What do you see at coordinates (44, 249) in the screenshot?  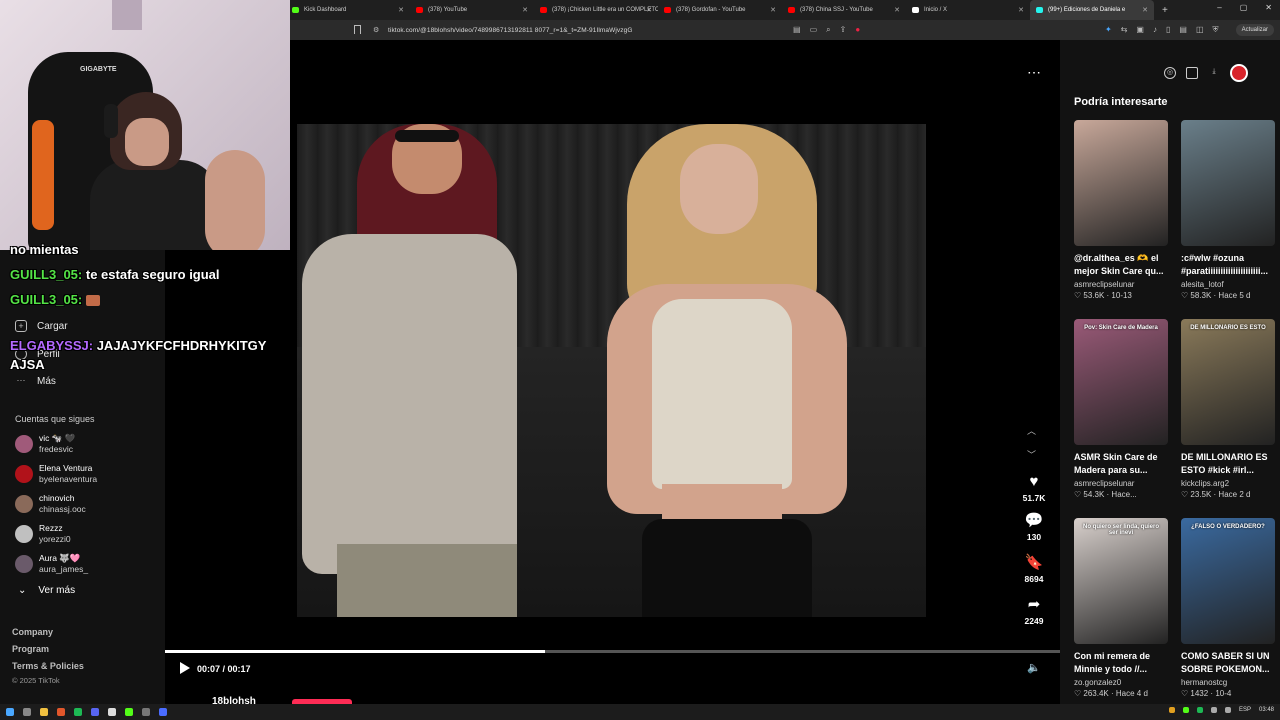 I see `chat-text: no mientas` at bounding box center [44, 249].